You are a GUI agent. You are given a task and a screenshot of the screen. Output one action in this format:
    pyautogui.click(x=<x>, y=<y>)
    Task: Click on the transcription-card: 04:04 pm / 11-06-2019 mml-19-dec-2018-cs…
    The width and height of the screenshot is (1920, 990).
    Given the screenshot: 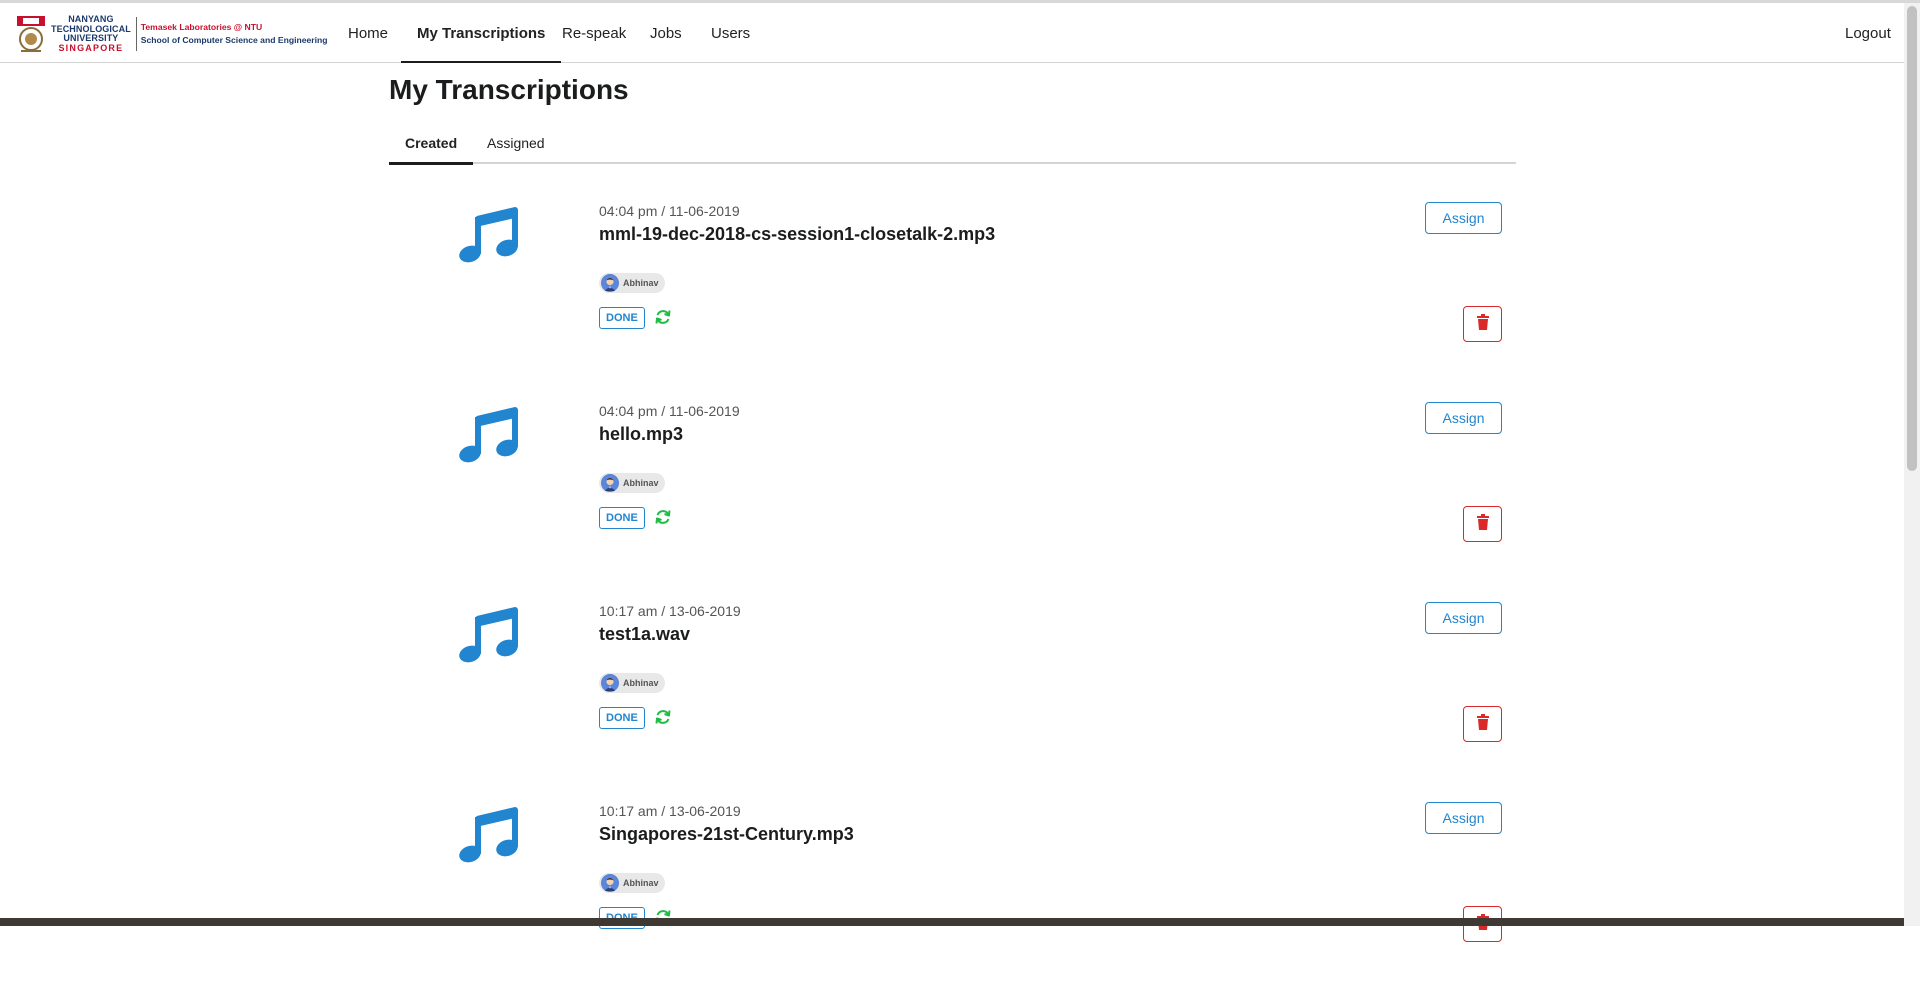 What is the action you would take?
    pyautogui.click(x=952, y=290)
    